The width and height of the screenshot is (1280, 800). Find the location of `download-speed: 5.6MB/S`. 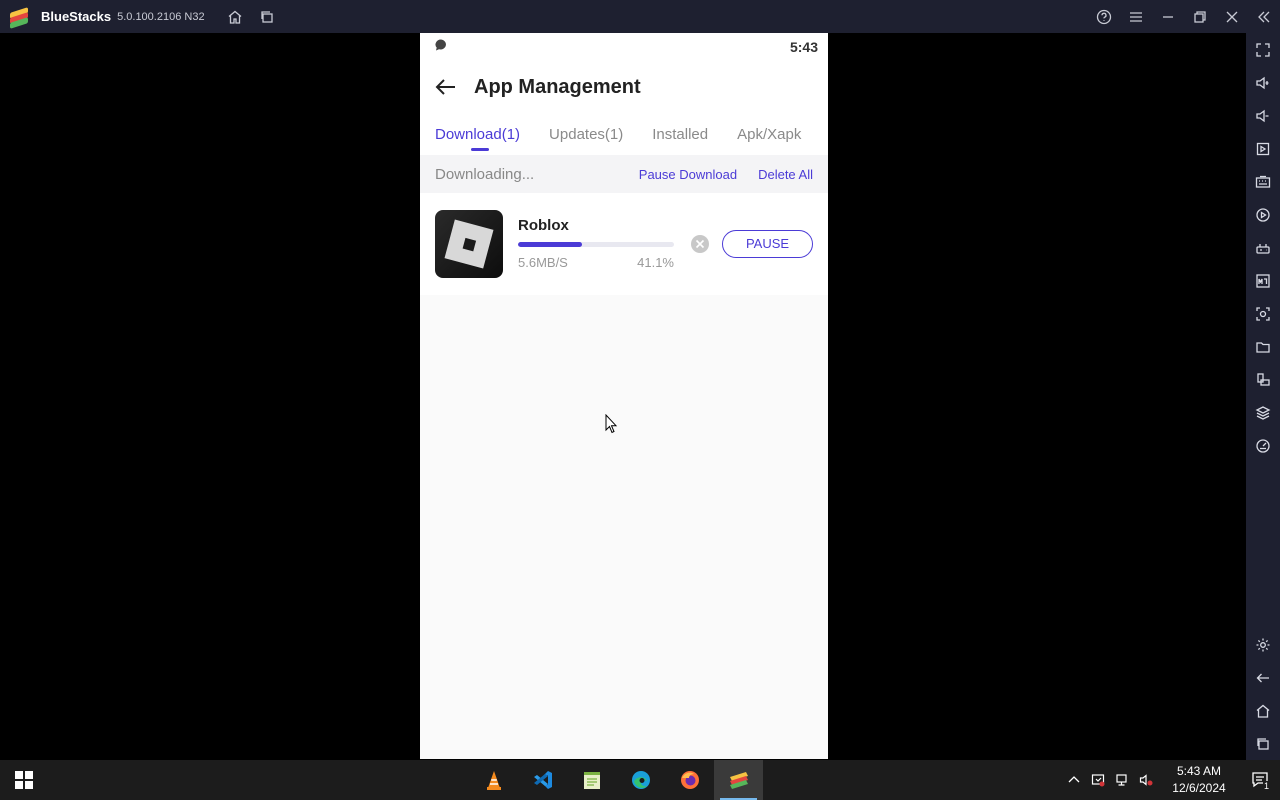

download-speed: 5.6MB/S is located at coordinates (543, 262).